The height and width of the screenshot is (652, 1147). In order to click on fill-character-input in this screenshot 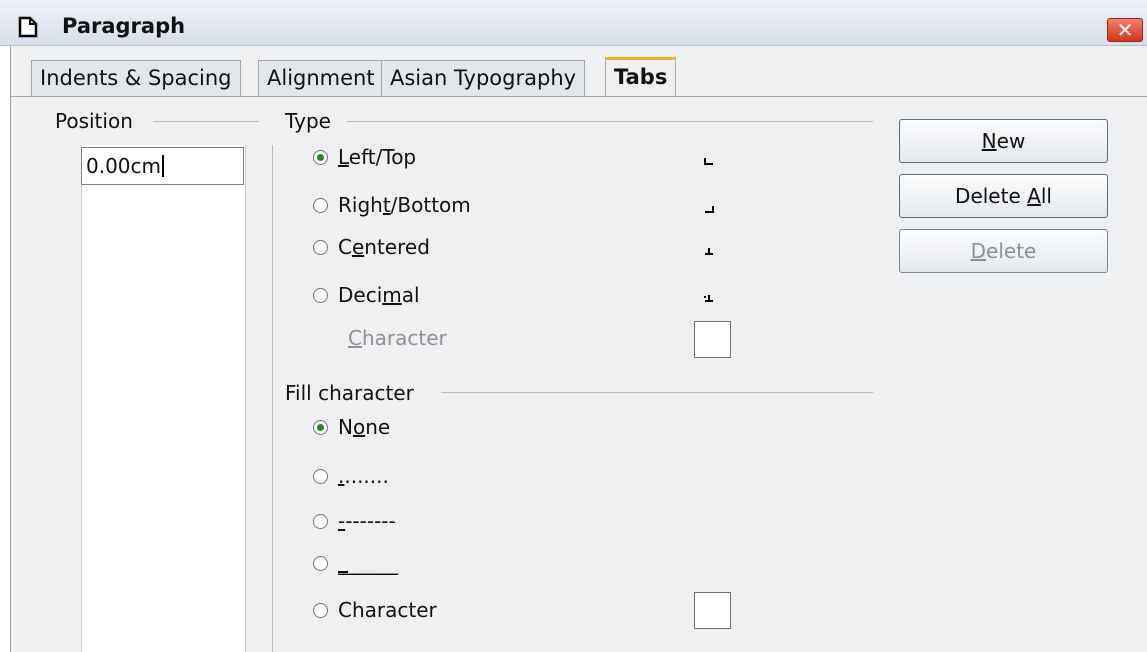, I will do `click(712, 610)`.